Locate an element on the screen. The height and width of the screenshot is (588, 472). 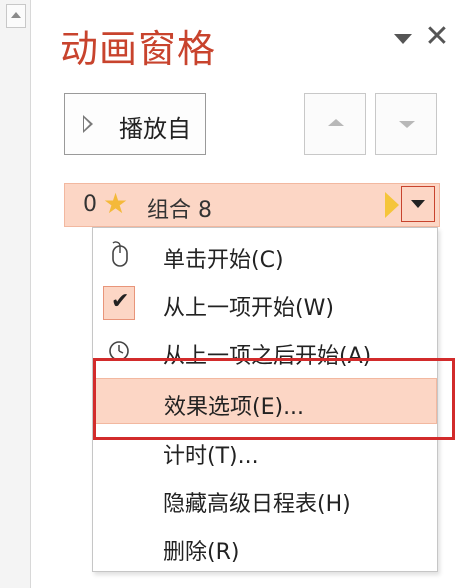
menu-item-start-on-click: 单击开始(C) is located at coordinates (265, 255).